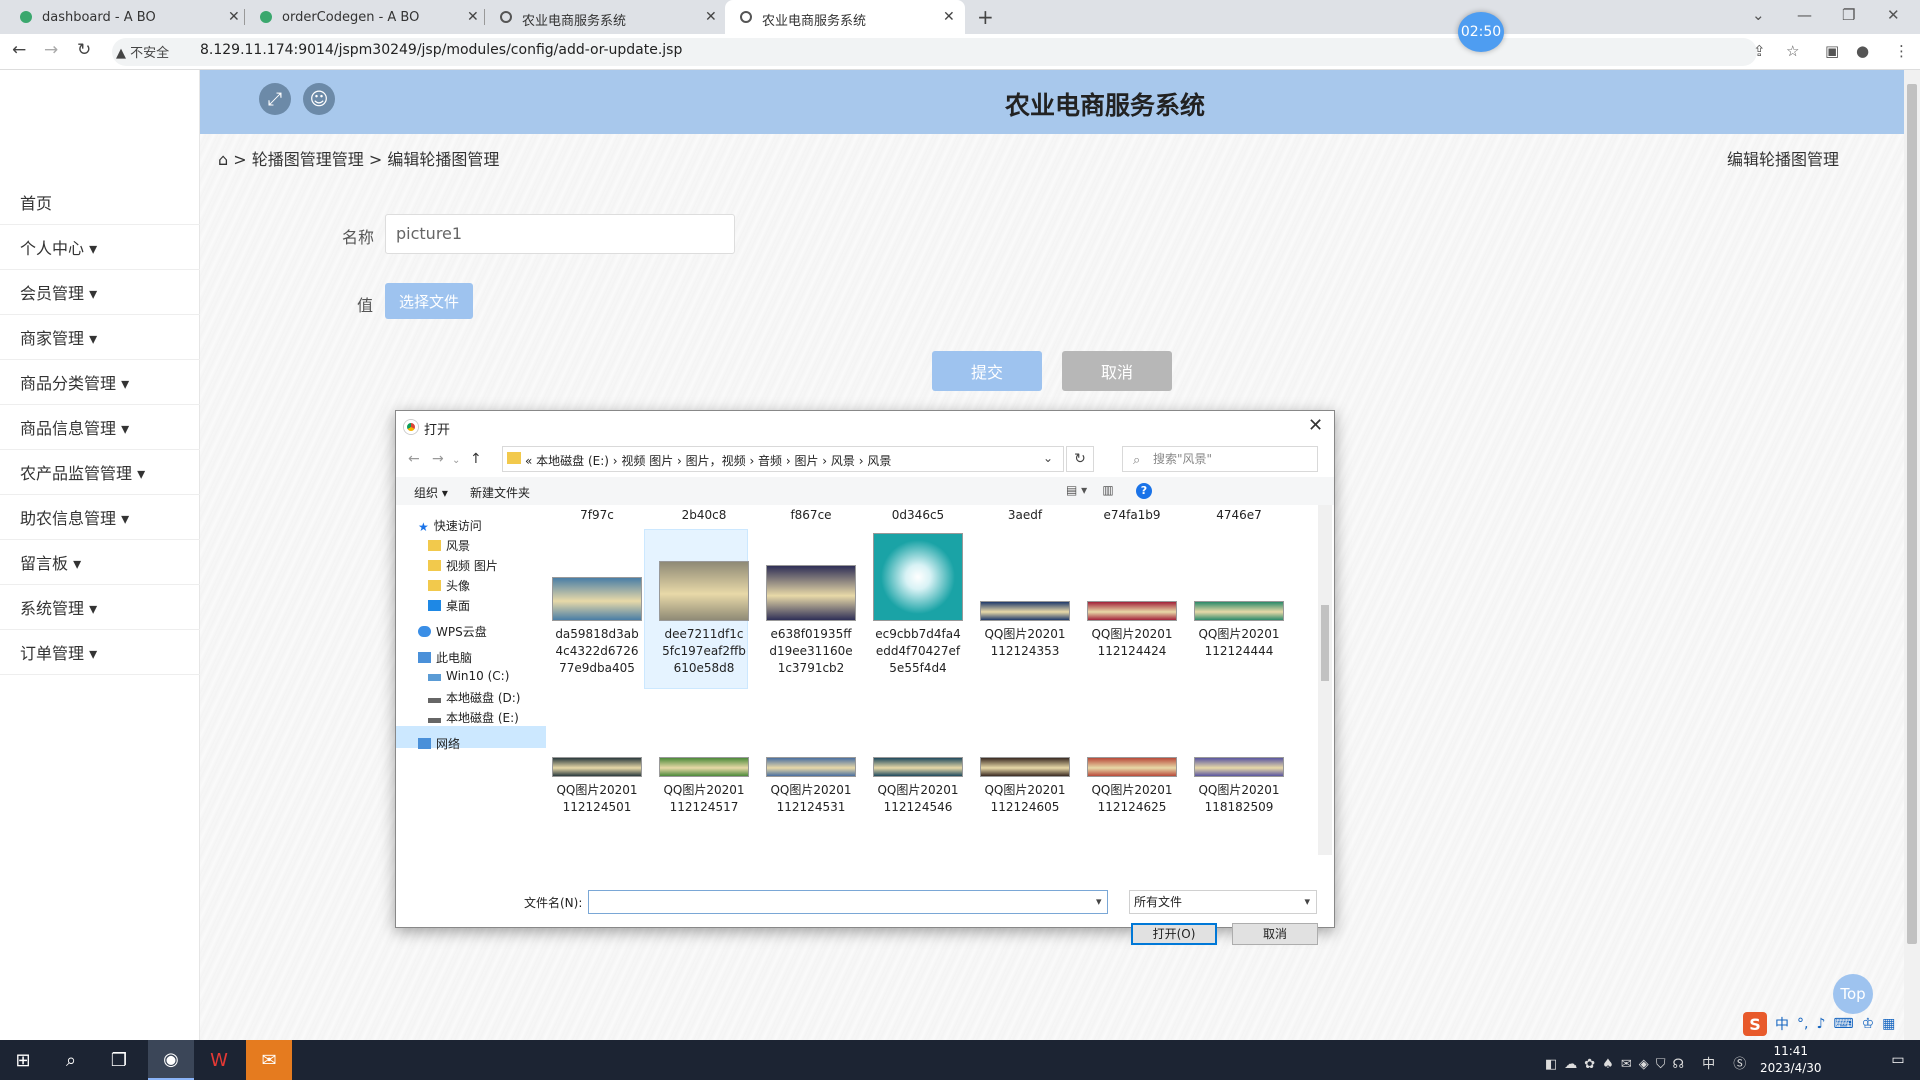 The width and height of the screenshot is (1920, 1080). What do you see at coordinates (319, 99) in the screenshot?
I see `user-icon: ☺` at bounding box center [319, 99].